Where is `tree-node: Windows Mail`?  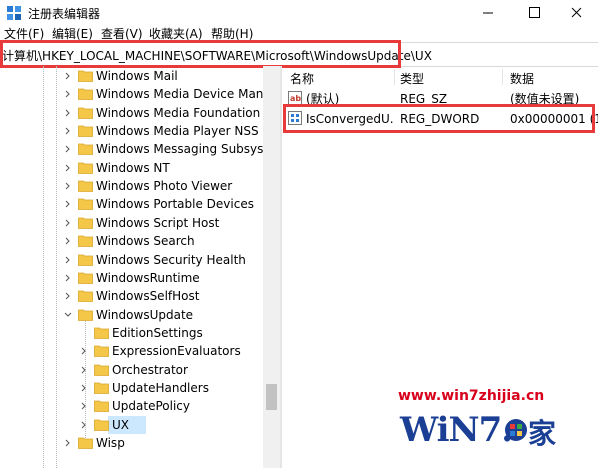
tree-node: Windows Mail is located at coordinates (131, 76).